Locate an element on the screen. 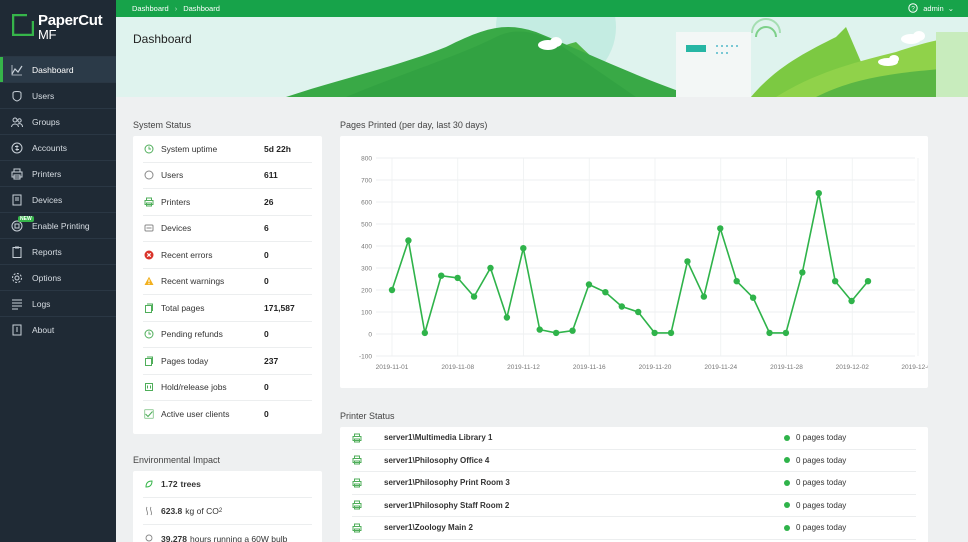 The height and width of the screenshot is (542, 968). sidebar-item-about: About is located at coordinates (58, 329).